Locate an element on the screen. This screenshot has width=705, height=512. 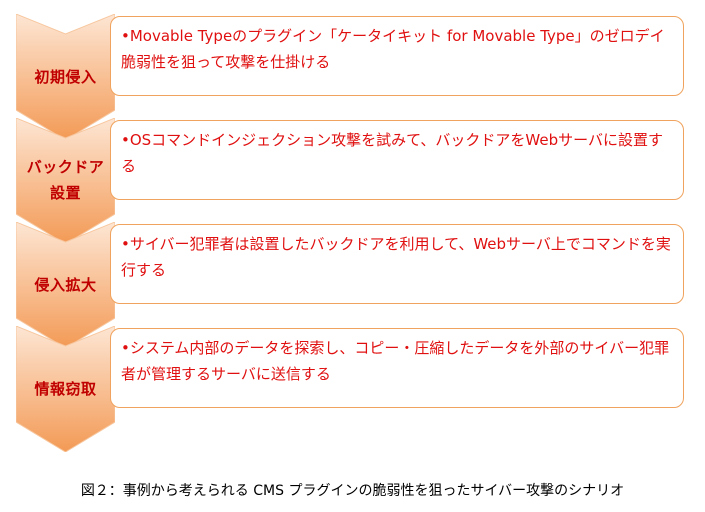
step-label-line: 設置 is located at coordinates (65, 193).